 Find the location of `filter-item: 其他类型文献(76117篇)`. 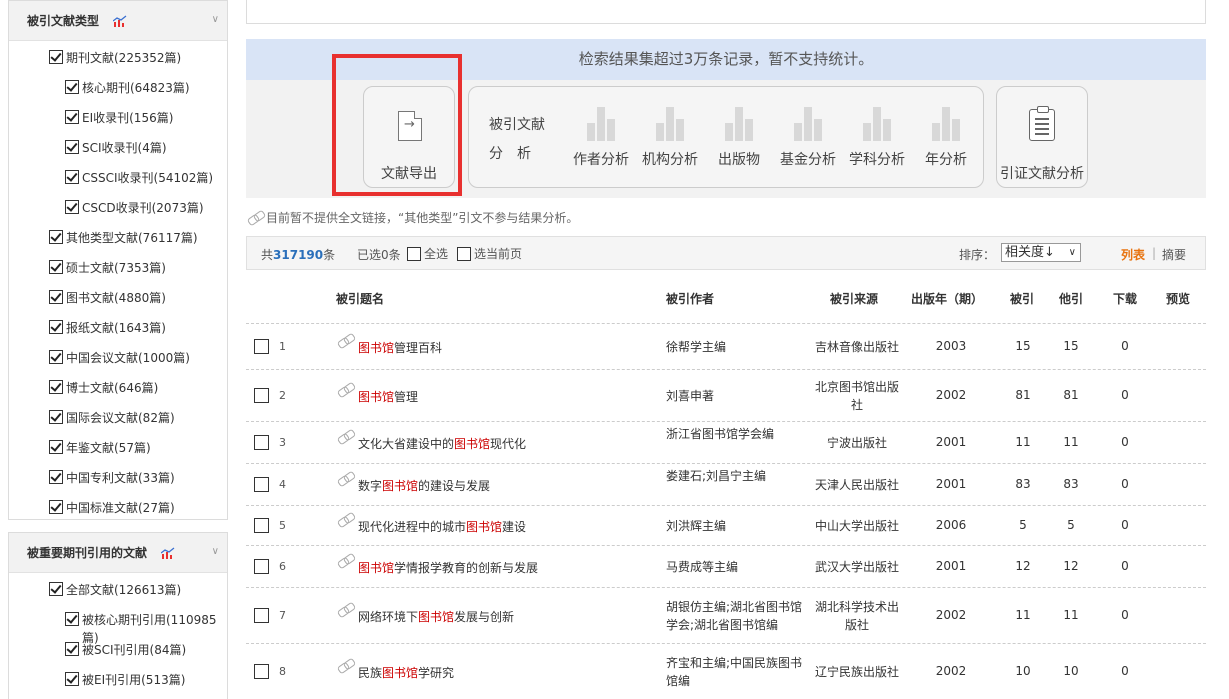

filter-item: 其他类型文献(76117篇) is located at coordinates (118, 238).